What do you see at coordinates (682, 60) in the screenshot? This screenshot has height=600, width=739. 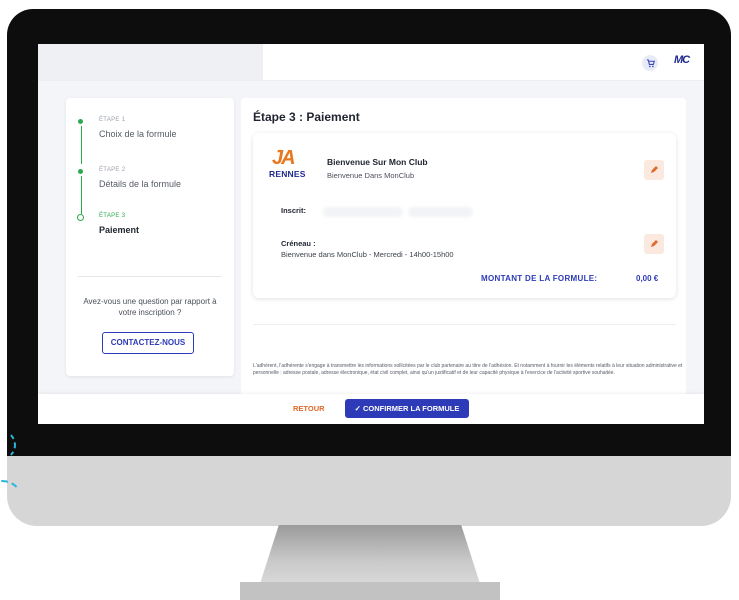 I see `app-logo: MC` at bounding box center [682, 60].